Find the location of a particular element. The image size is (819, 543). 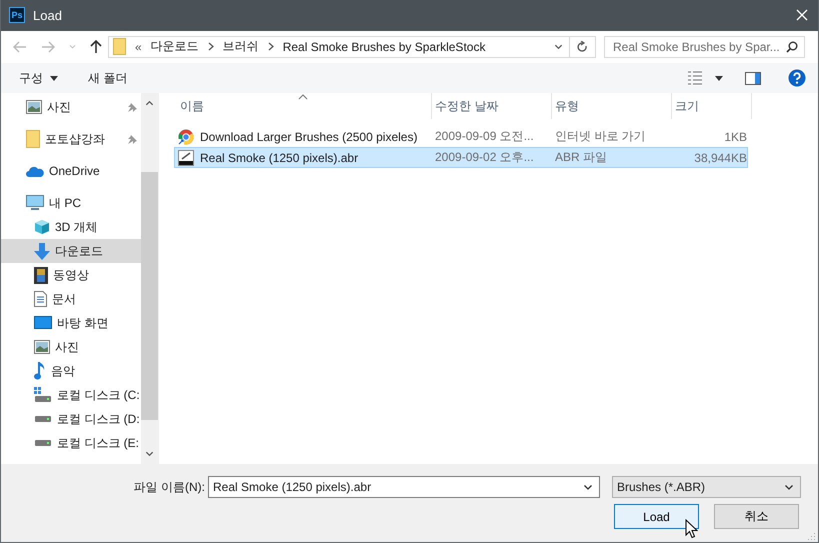

file-name: Download Larger Brushes (2500 pixeles) is located at coordinates (309, 137).